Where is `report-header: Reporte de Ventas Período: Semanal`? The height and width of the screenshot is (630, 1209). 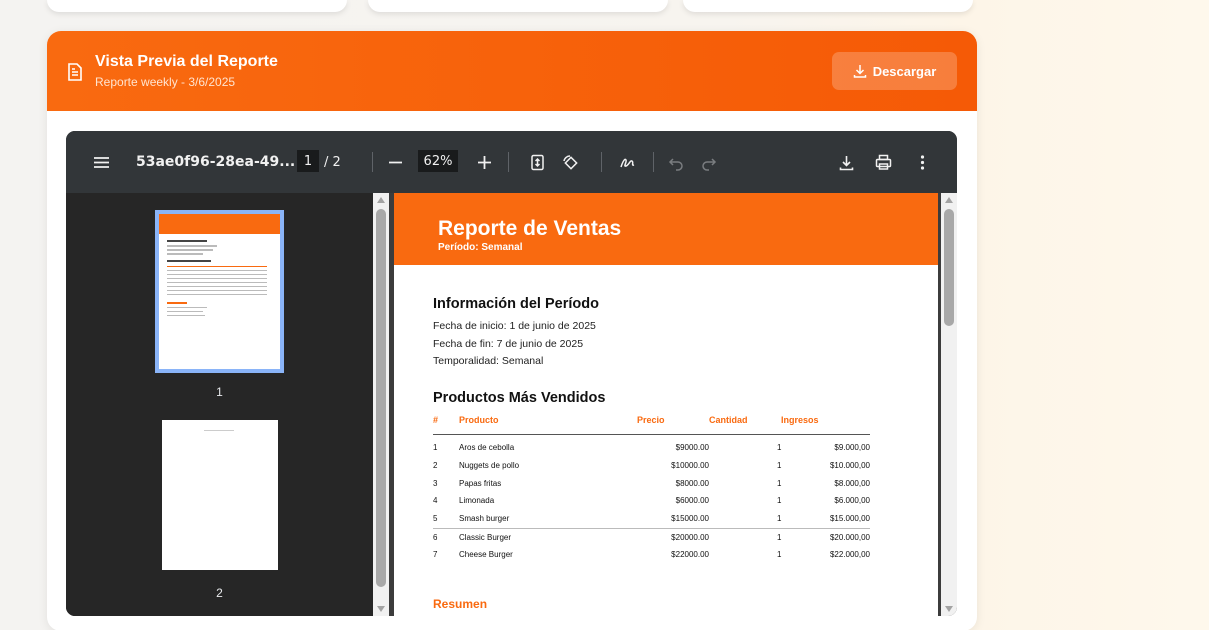
report-header: Reporte de Ventas Período: Semanal is located at coordinates (666, 229).